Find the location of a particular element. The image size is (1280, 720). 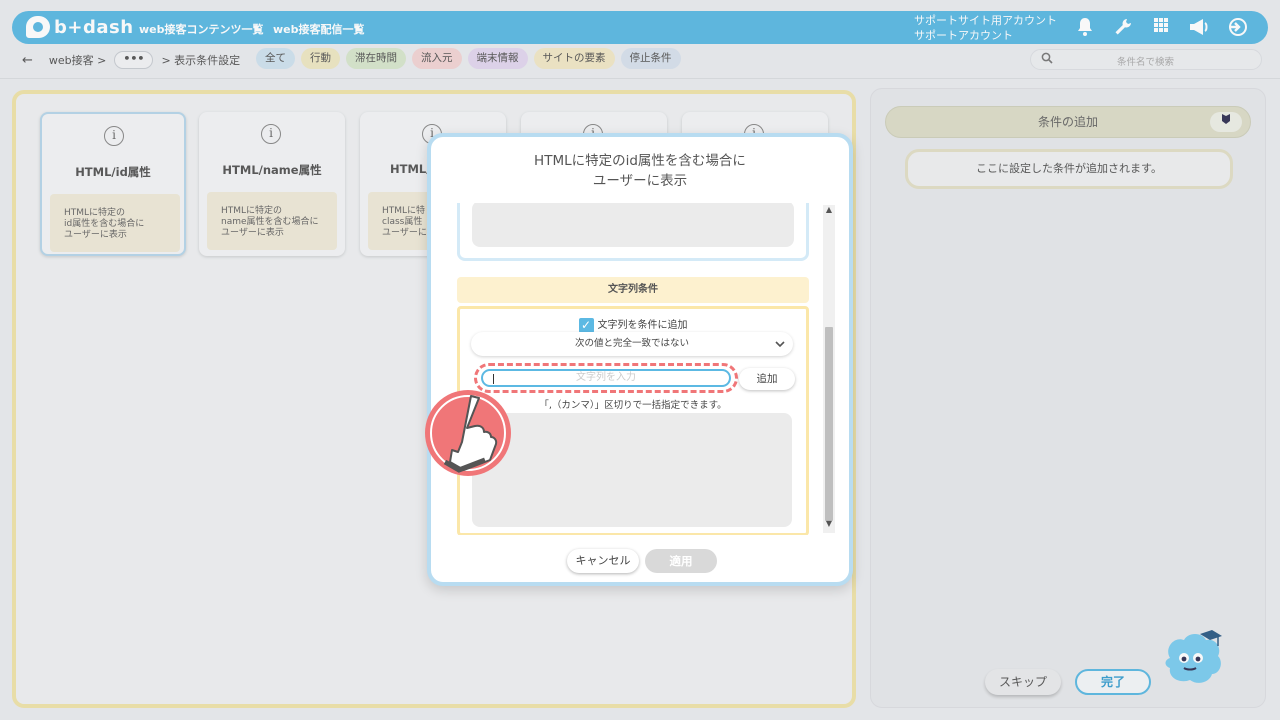

scrollbar-thumb is located at coordinates (829, 424).